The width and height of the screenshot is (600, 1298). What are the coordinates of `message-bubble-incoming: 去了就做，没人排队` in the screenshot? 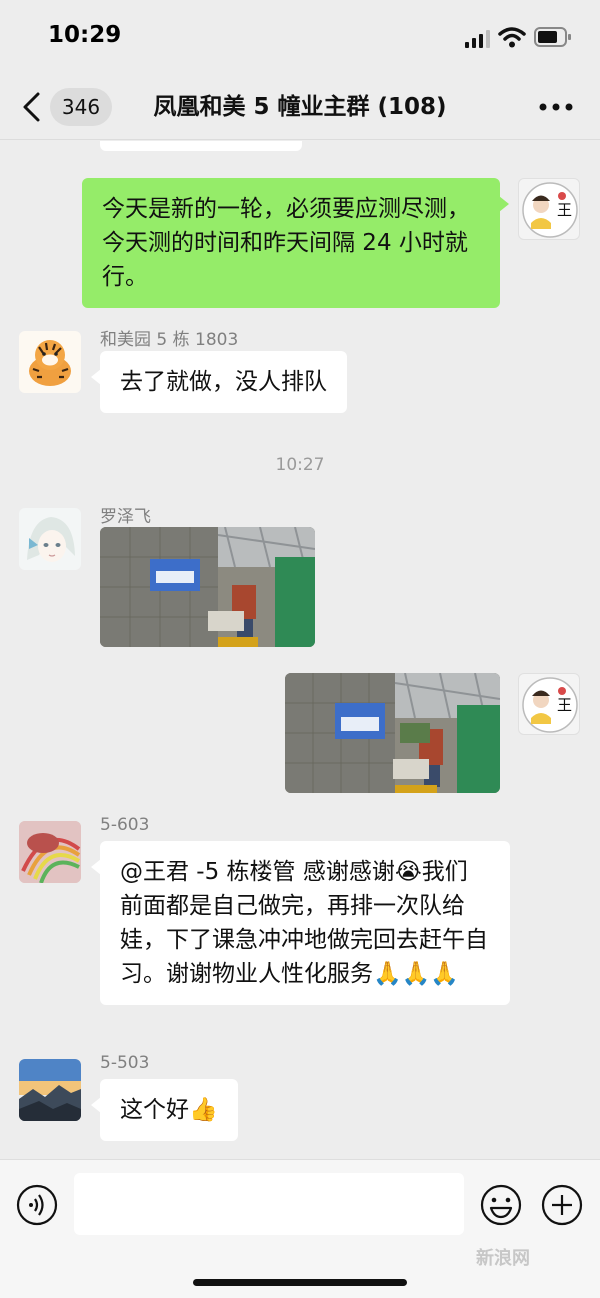 It's located at (219, 382).